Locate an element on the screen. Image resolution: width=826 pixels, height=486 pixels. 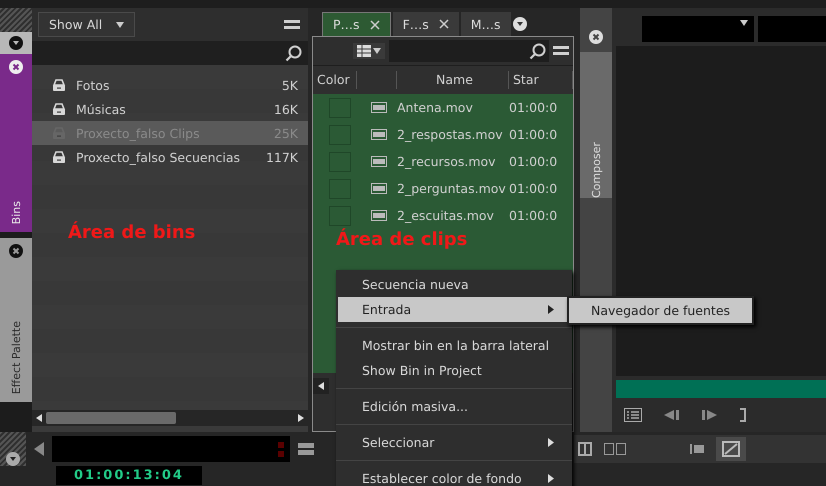
menu-item: Show Bin in Project is located at coordinates (454, 370).